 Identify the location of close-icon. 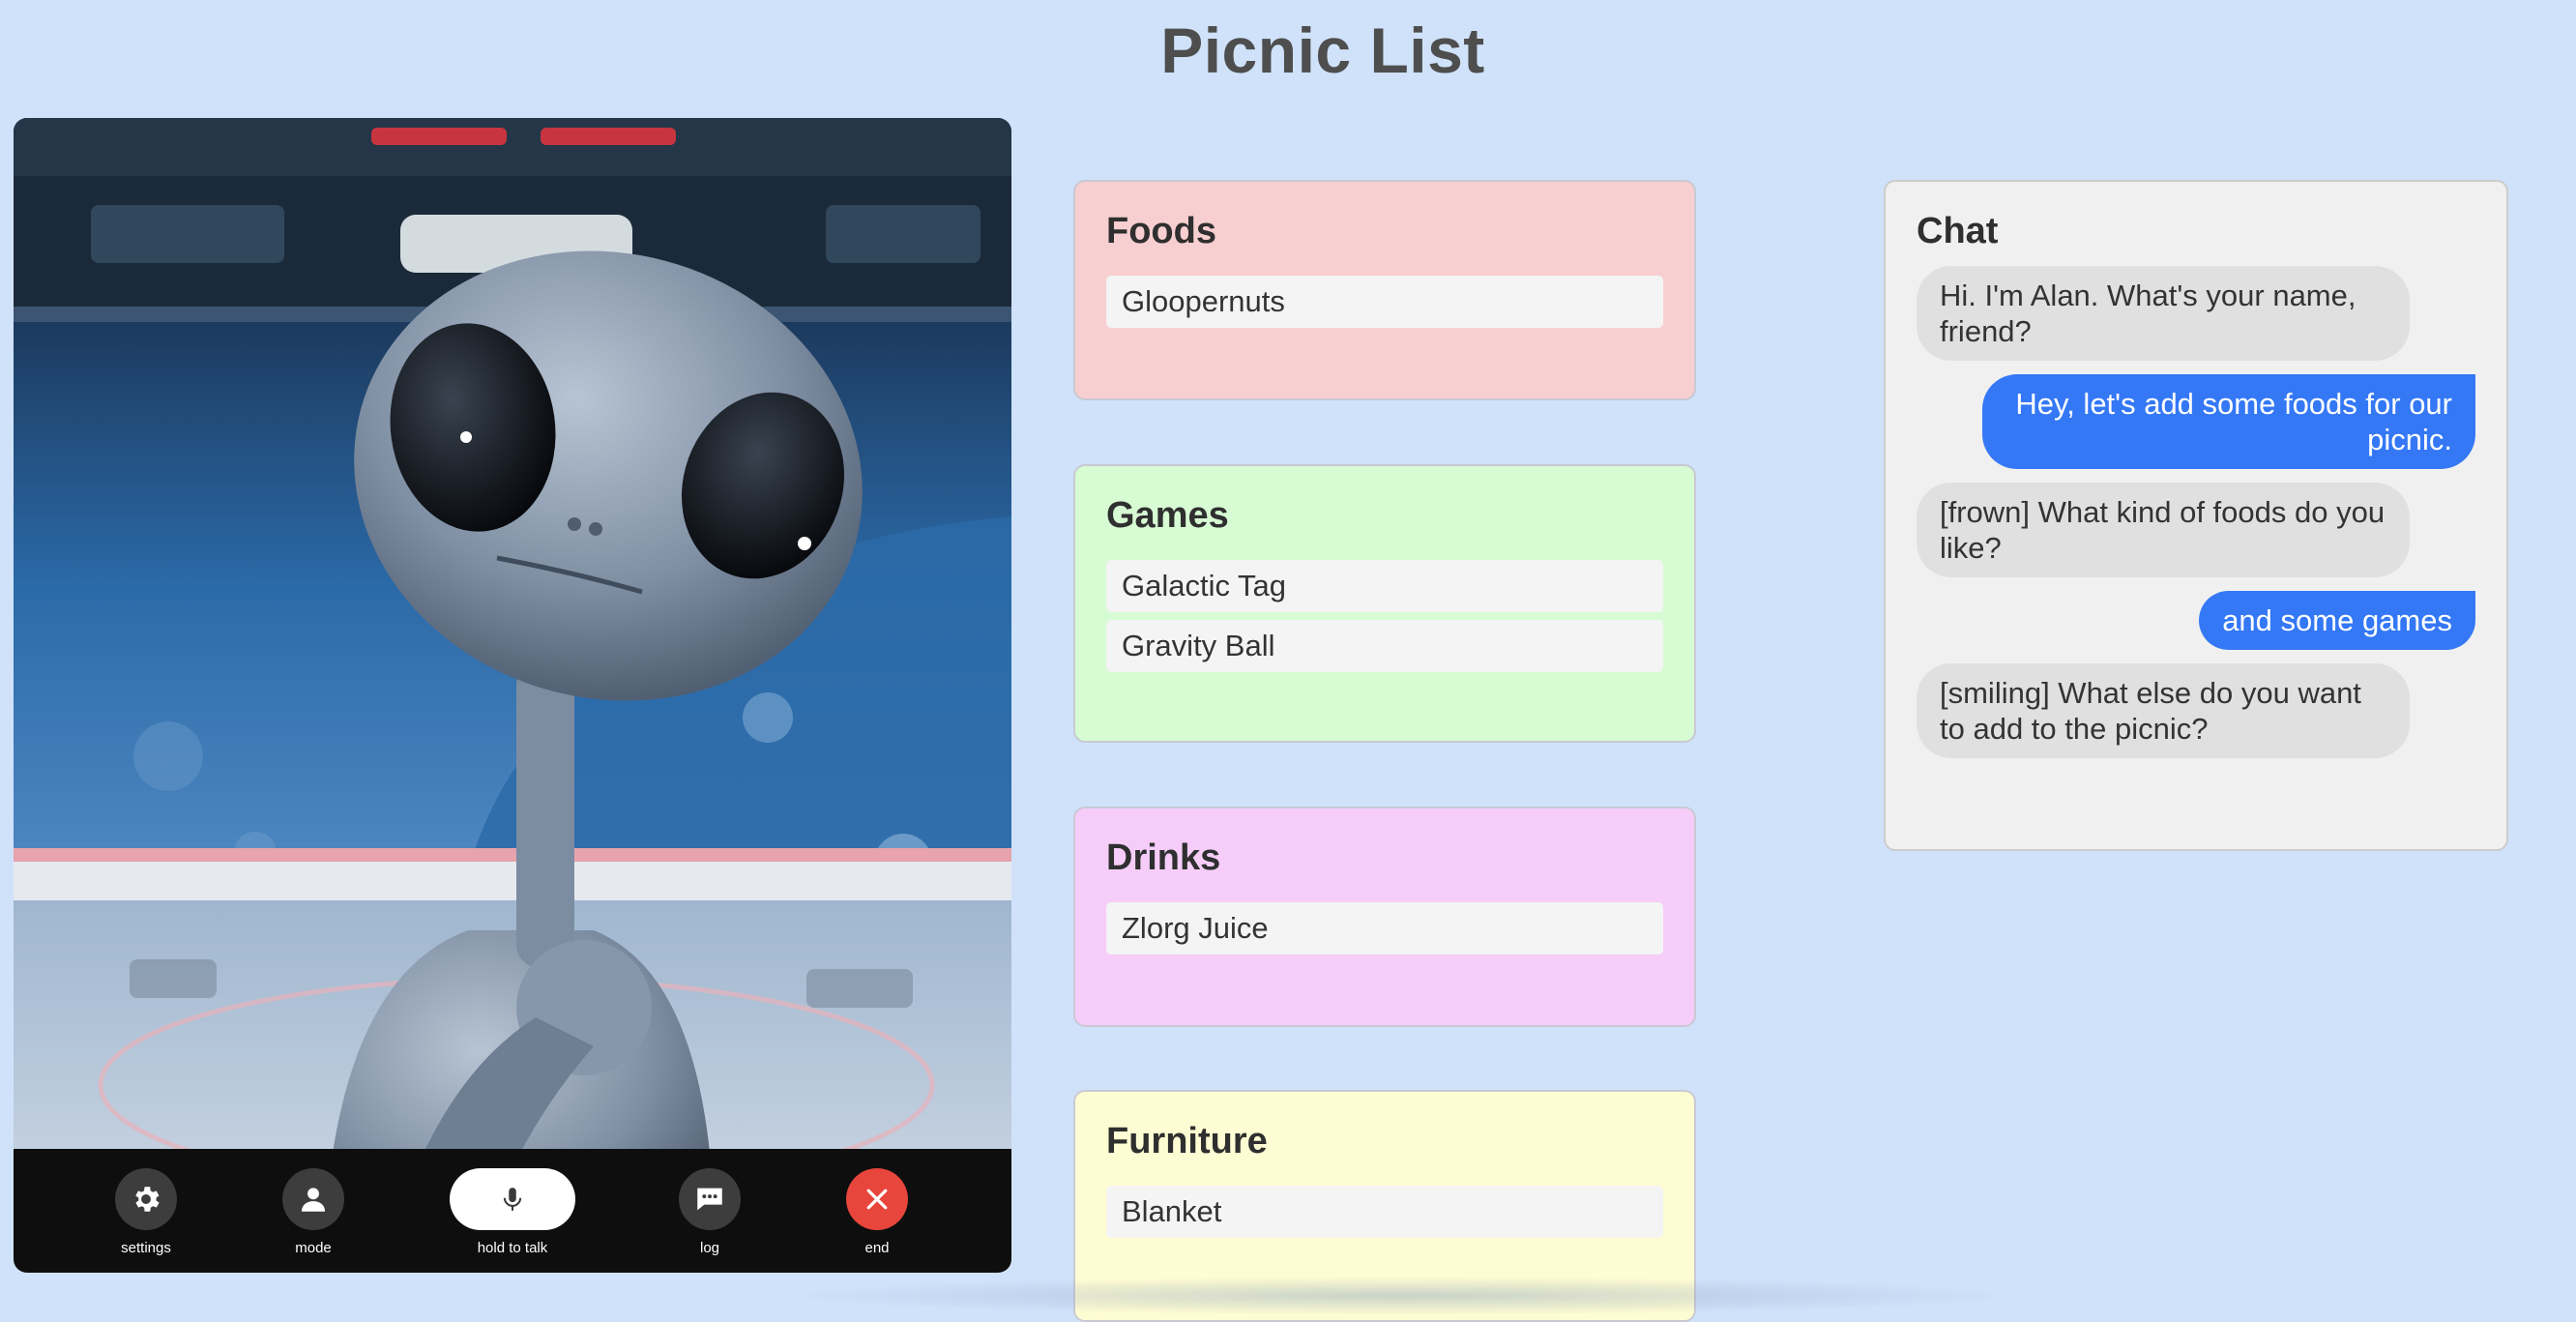
(877, 1200).